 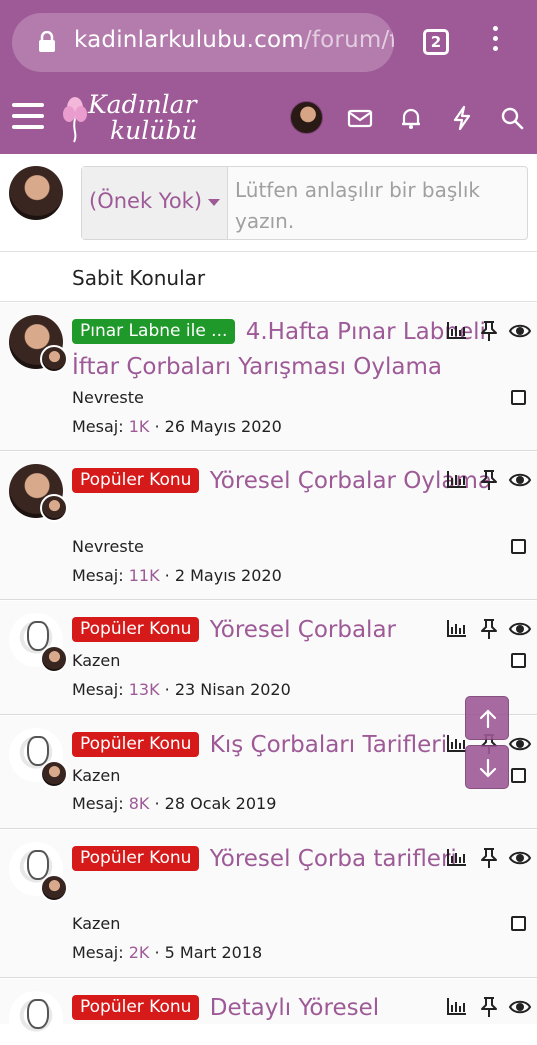 What do you see at coordinates (360, 118) in the screenshot?
I see `mail-icon` at bounding box center [360, 118].